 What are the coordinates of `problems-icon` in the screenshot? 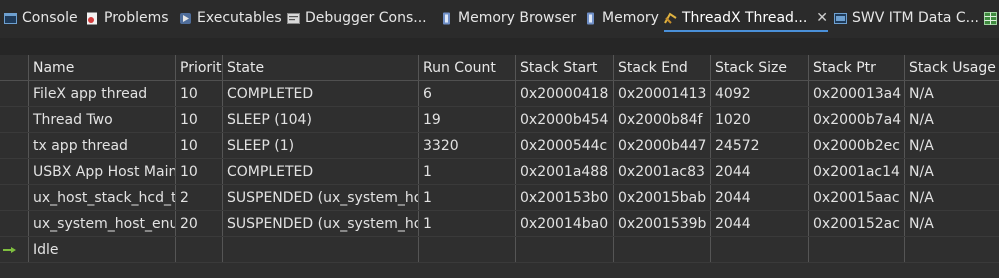 It's located at (92, 18).